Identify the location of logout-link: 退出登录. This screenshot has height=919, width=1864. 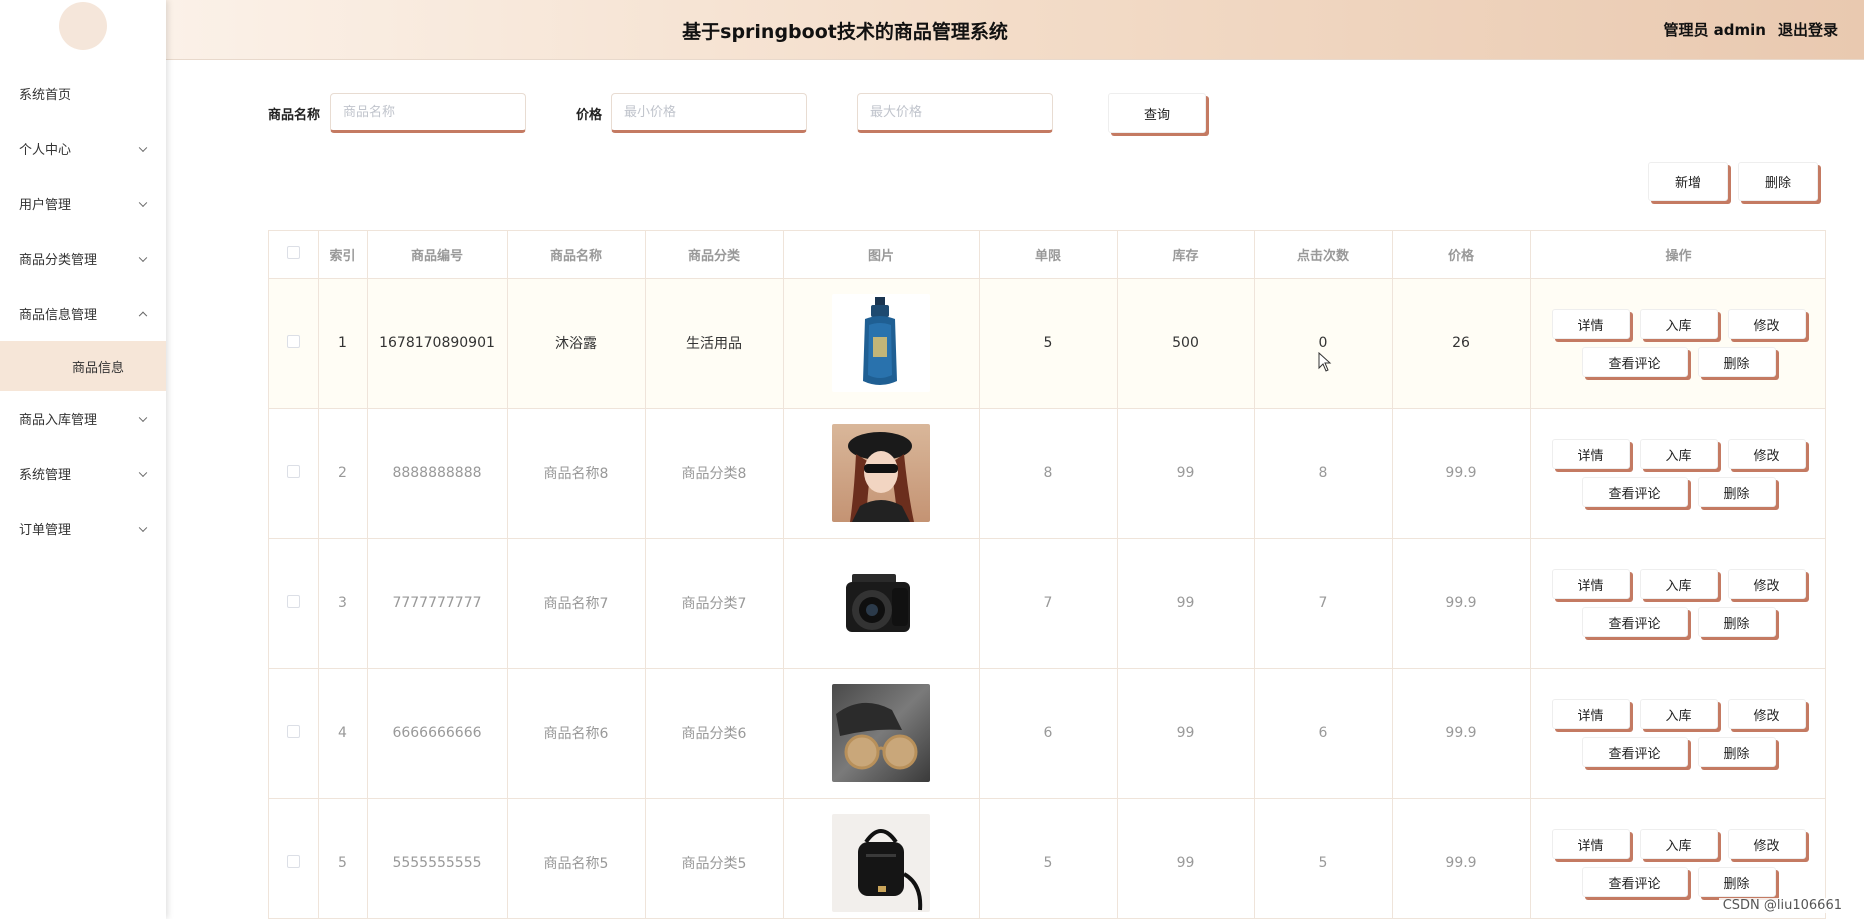
(1808, 29).